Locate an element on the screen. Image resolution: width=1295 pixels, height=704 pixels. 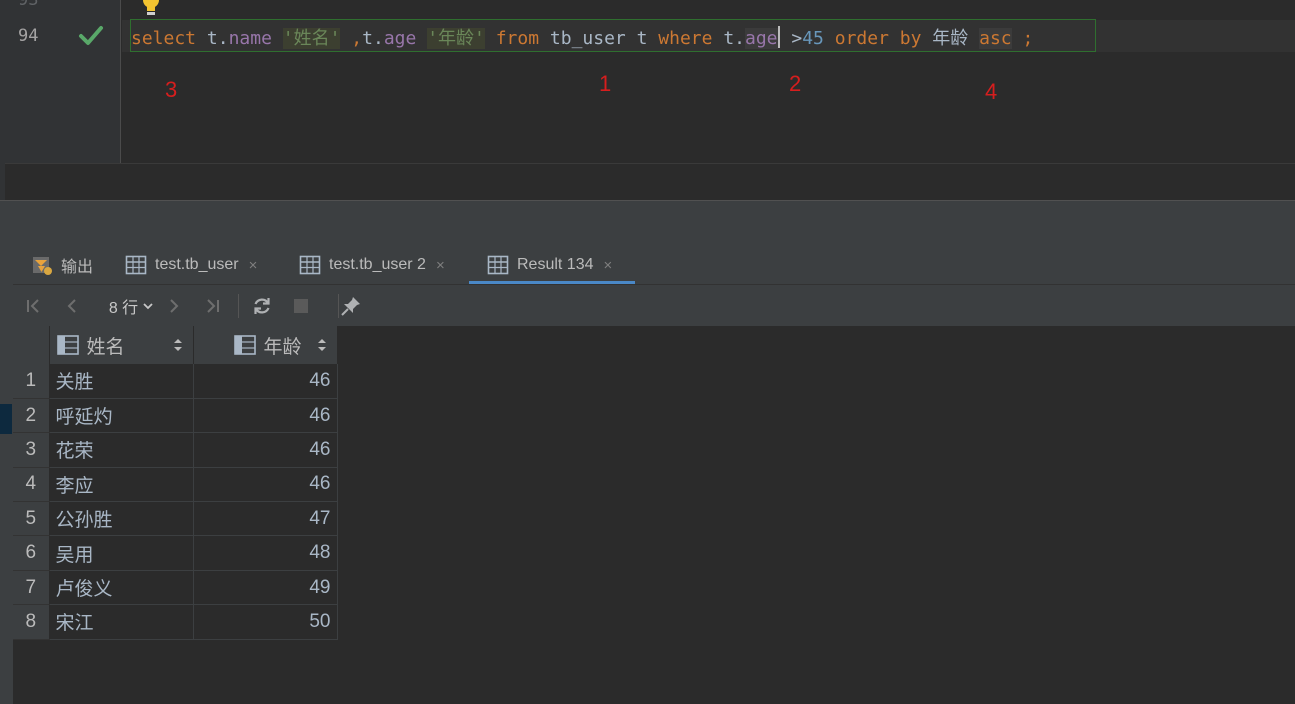
name-cell: 李应 is located at coordinates (121, 485).